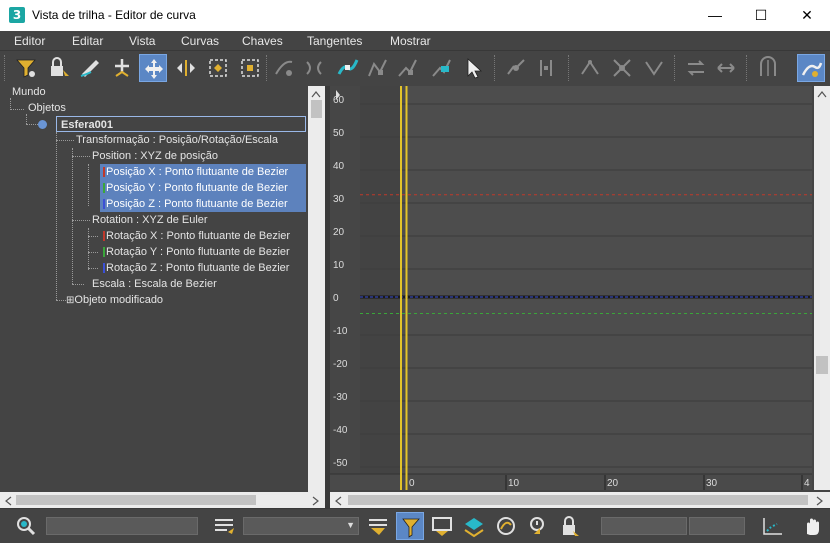  Describe the element at coordinates (506, 526) in the screenshot. I see `isolate-curve-icon` at that location.